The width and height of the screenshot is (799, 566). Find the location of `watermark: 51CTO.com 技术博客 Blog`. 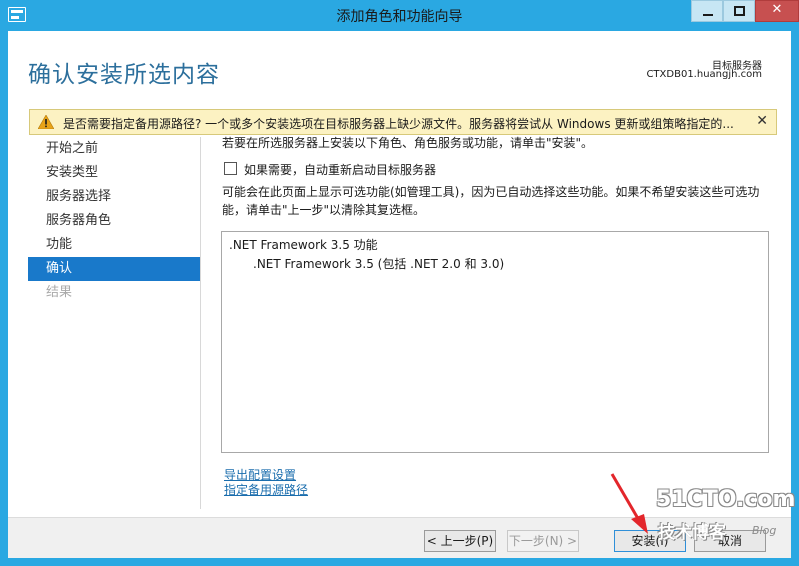

watermark: 51CTO.com 技术博客 Blog is located at coordinates (724, 517).